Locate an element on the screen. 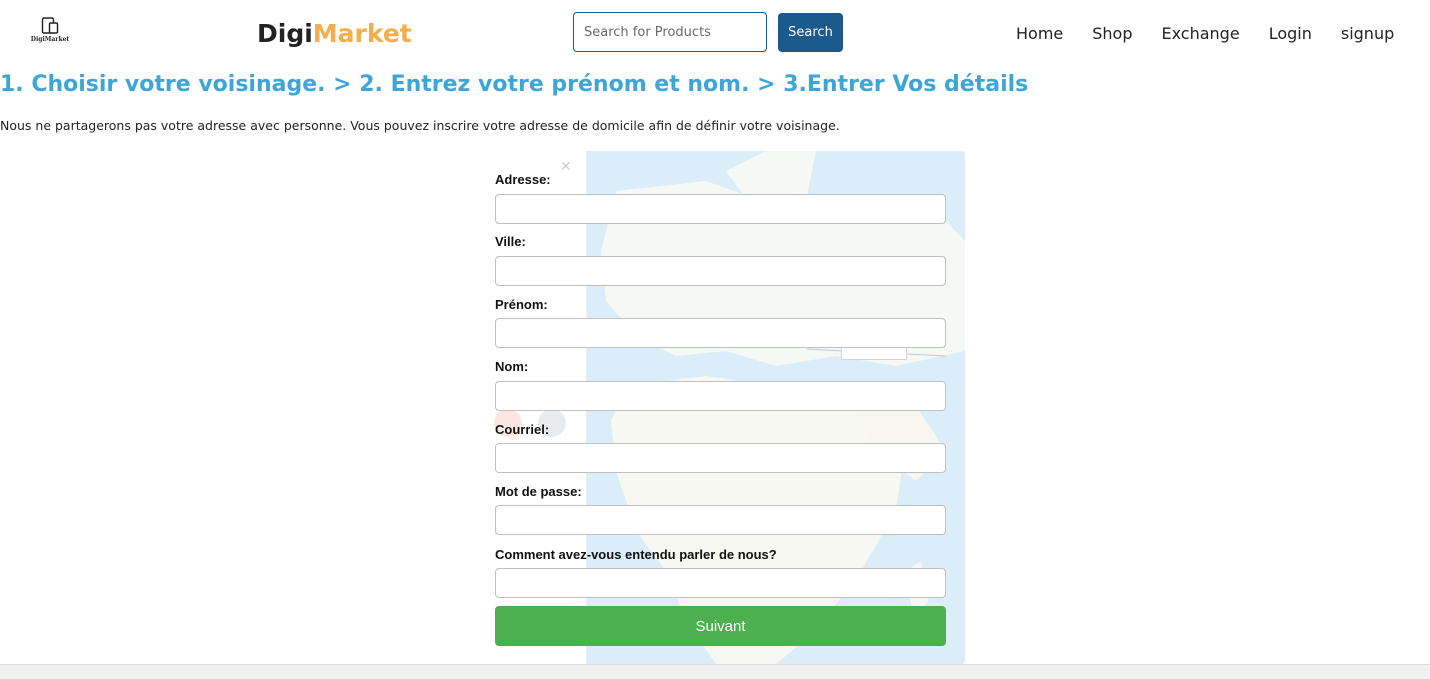 Image resolution: width=1430 pixels, height=679 pixels. password-label: Mot de passe: is located at coordinates (538, 491).